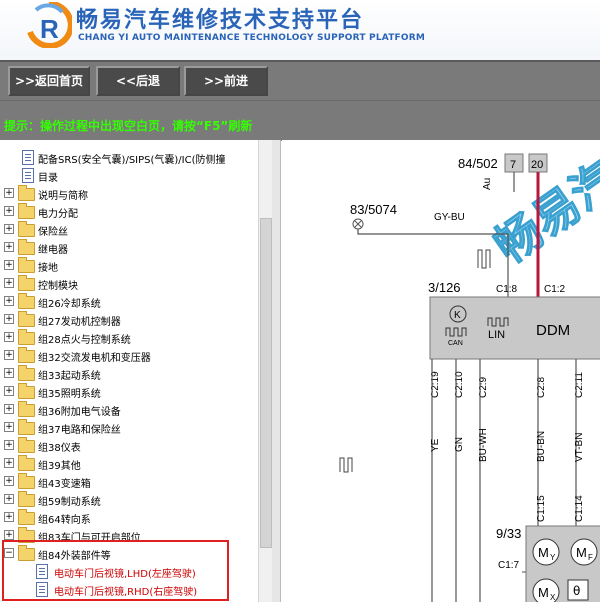 The height and width of the screenshot is (602, 600). I want to click on tree-item: + 组28点火与控制系统, so click(129, 337).